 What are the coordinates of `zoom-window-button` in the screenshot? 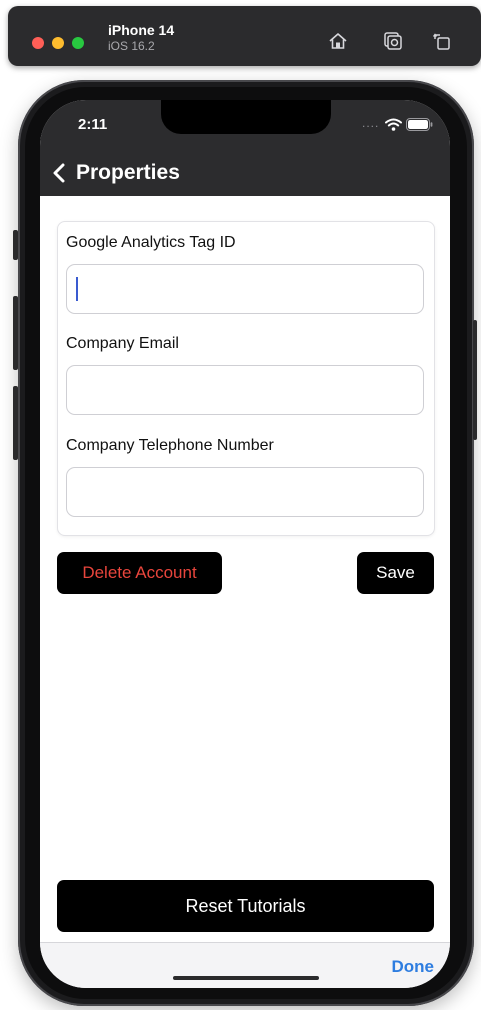 It's located at (78, 43).